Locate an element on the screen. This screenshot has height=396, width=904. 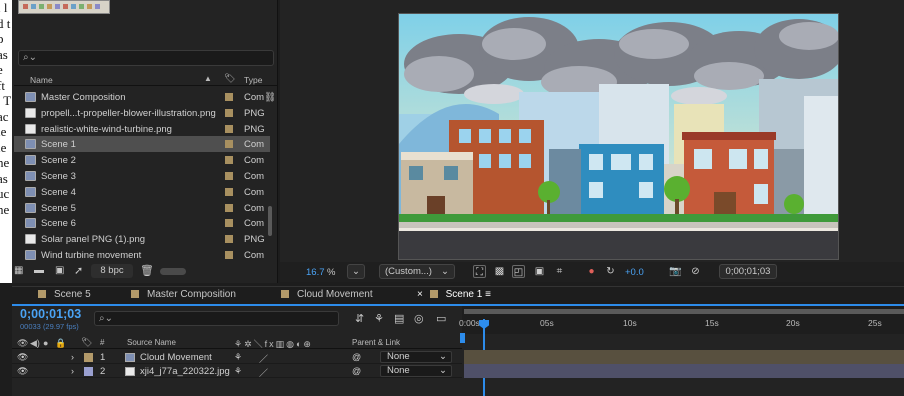
layer-row: 👁 › 2 xji4_j77a_220322.jpg ⚘ ／ @ None ⌄ is located at coordinates (237, 371).